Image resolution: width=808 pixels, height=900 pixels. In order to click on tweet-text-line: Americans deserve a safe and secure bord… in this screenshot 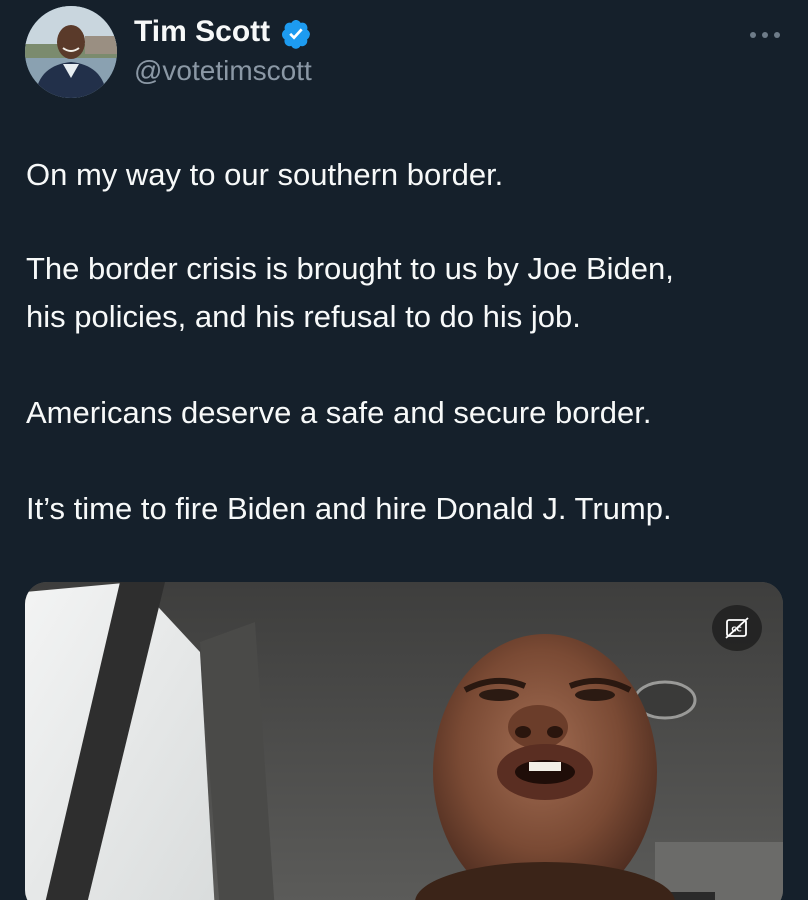, I will do `click(339, 412)`.